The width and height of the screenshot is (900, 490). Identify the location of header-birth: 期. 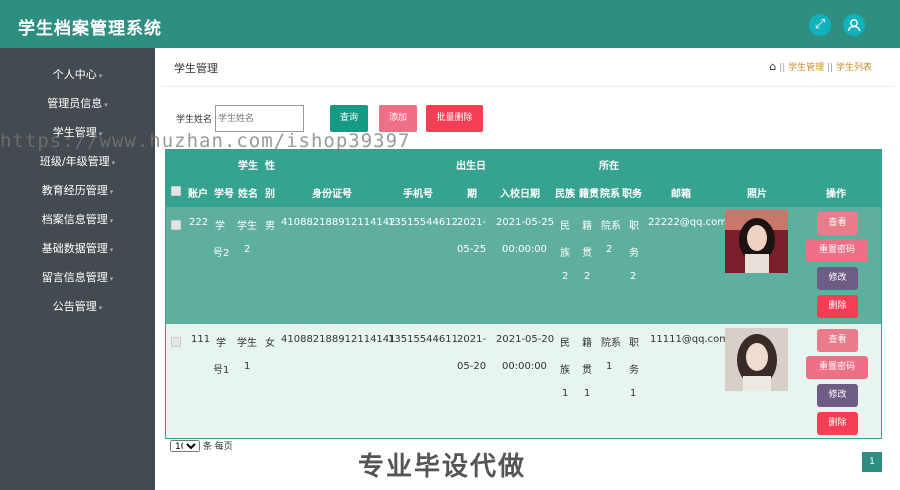
(472, 194).